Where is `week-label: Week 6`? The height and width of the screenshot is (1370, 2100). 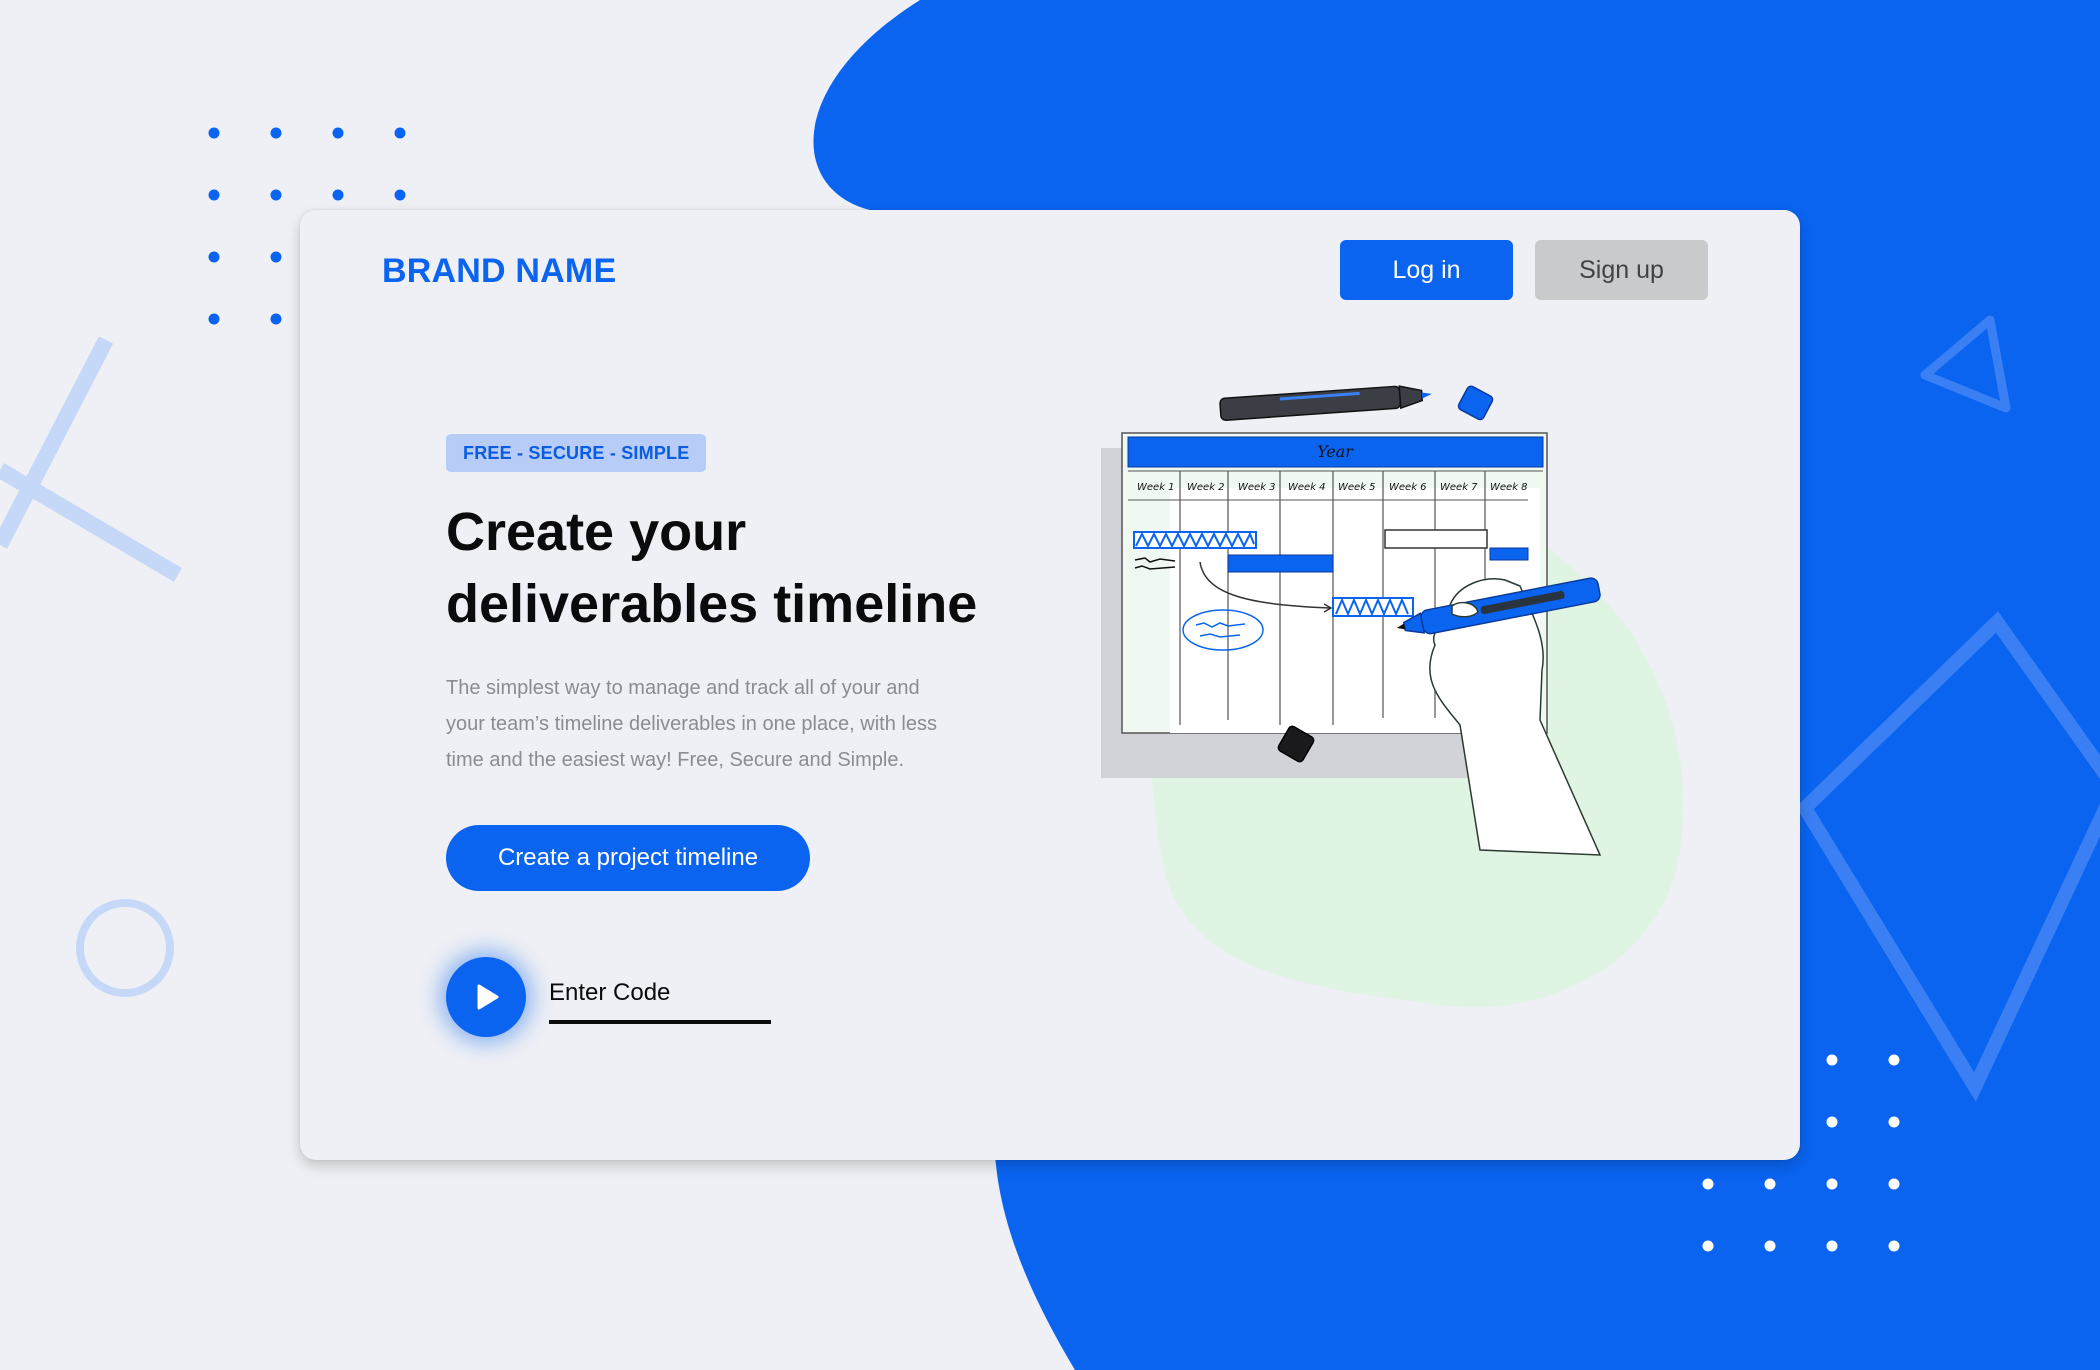
week-label: Week 6 is located at coordinates (1408, 487).